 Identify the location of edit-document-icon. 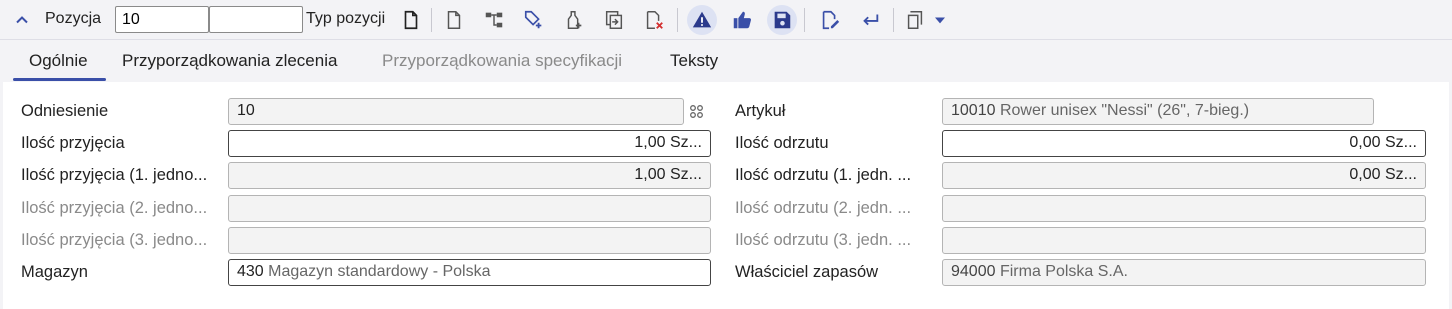
(830, 20).